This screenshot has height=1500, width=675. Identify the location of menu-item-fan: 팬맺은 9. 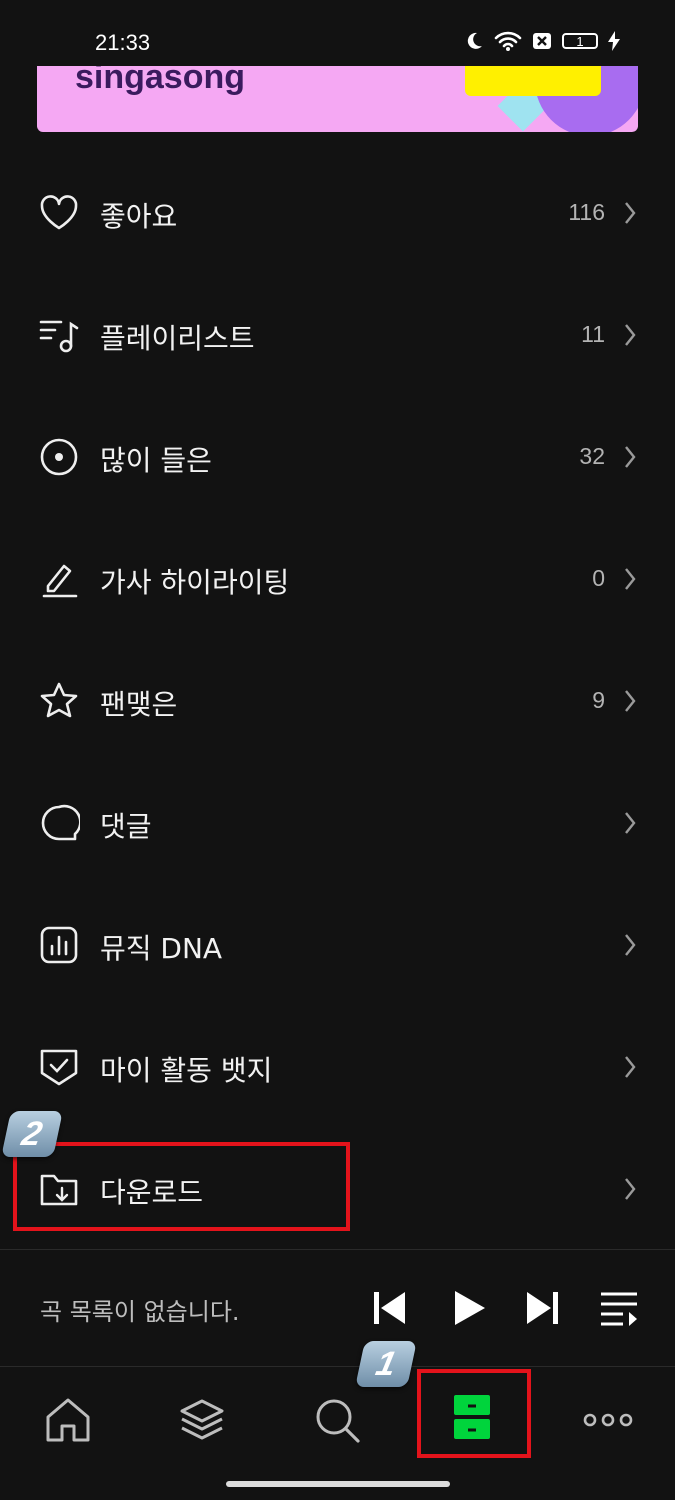
(337, 701).